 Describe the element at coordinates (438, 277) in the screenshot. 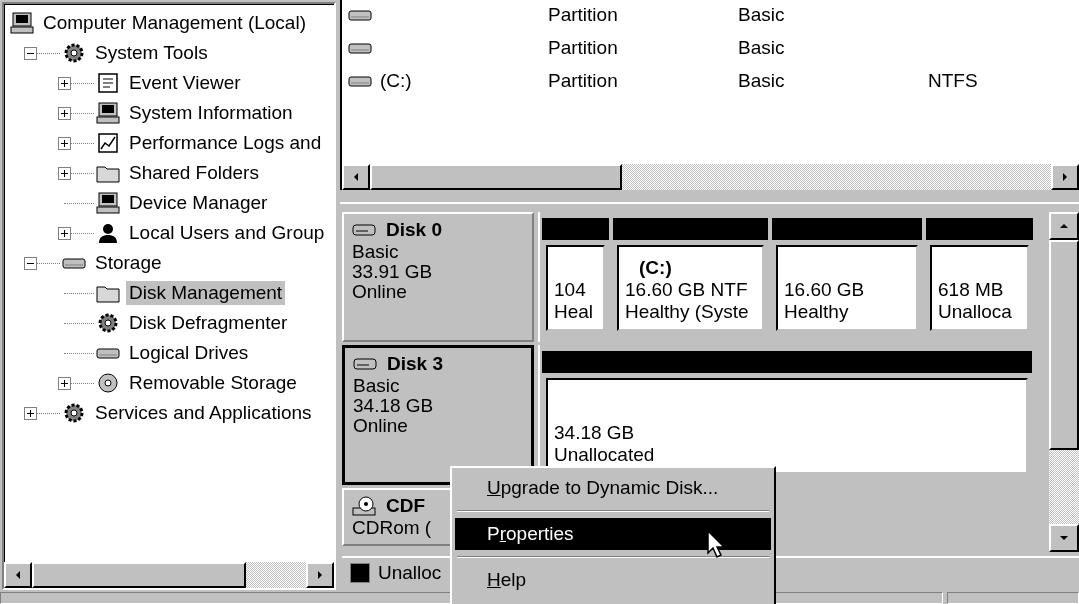

I see `disk-header: Disk 0 Basic 33.91 GB Online` at that location.